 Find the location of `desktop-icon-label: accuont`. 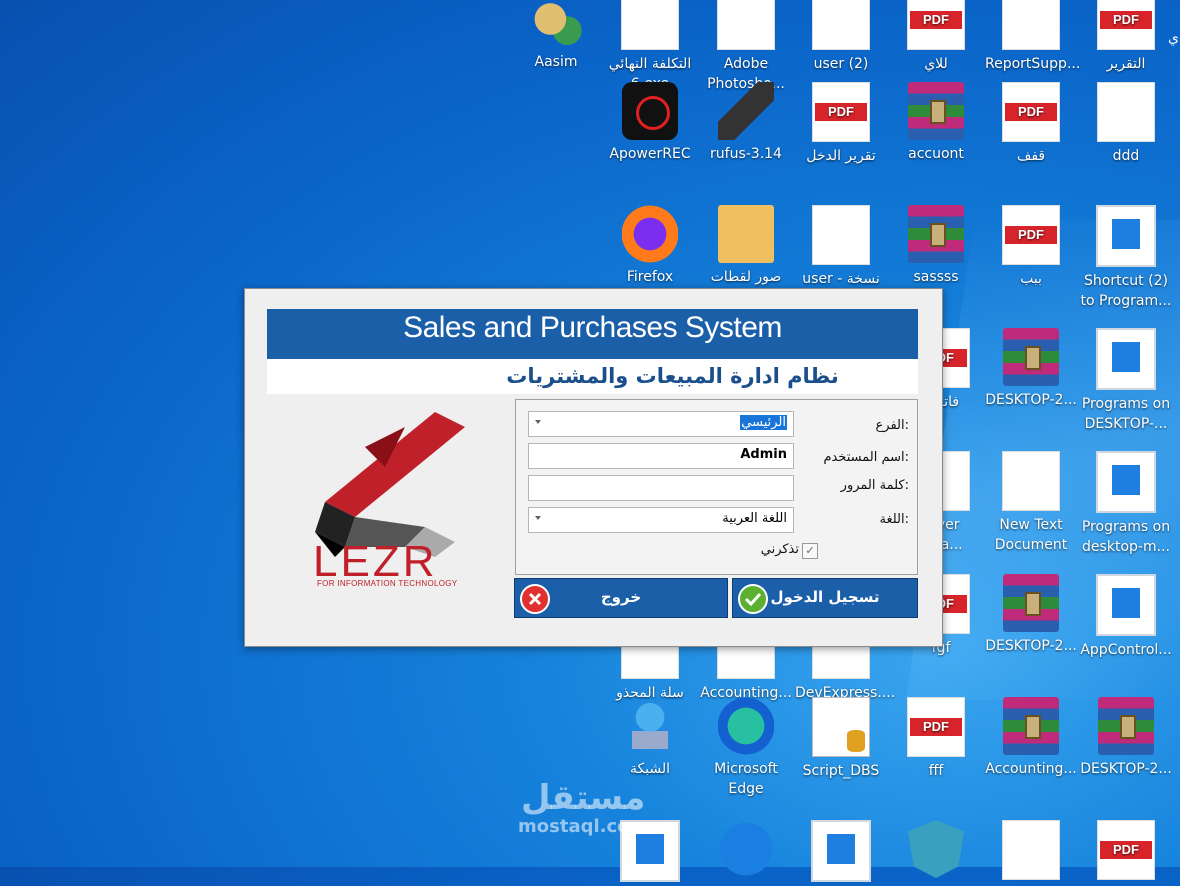

desktop-icon-label: accuont is located at coordinates (936, 154).